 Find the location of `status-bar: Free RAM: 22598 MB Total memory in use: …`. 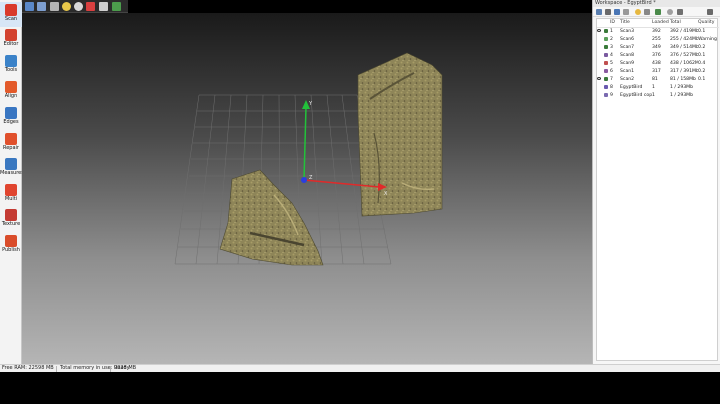

status-bar: Free RAM: 22598 MB Total memory in use: … is located at coordinates (360, 368).